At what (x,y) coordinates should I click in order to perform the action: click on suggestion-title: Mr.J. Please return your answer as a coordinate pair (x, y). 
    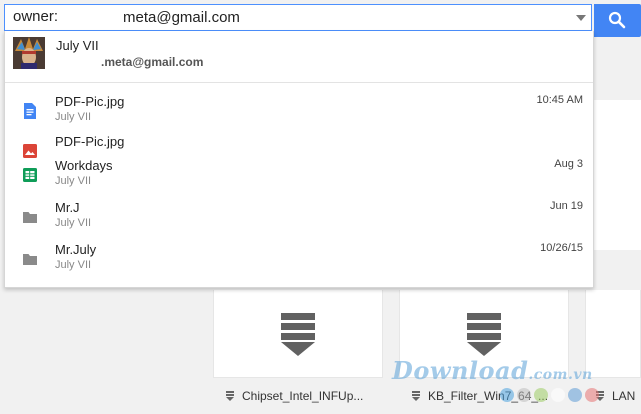
    Looking at the image, I should click on (67, 207).